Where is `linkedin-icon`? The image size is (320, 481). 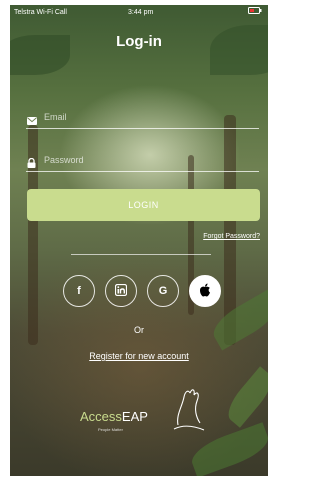 linkedin-icon is located at coordinates (121, 291).